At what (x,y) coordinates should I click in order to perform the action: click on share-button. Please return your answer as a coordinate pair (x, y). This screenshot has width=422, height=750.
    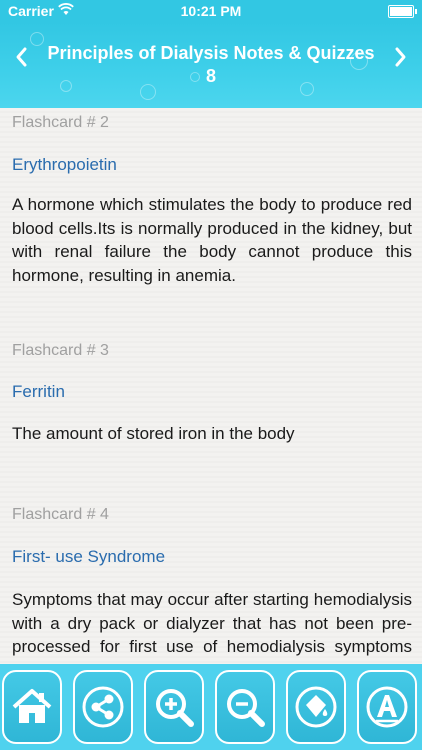
    Looking at the image, I should click on (103, 707).